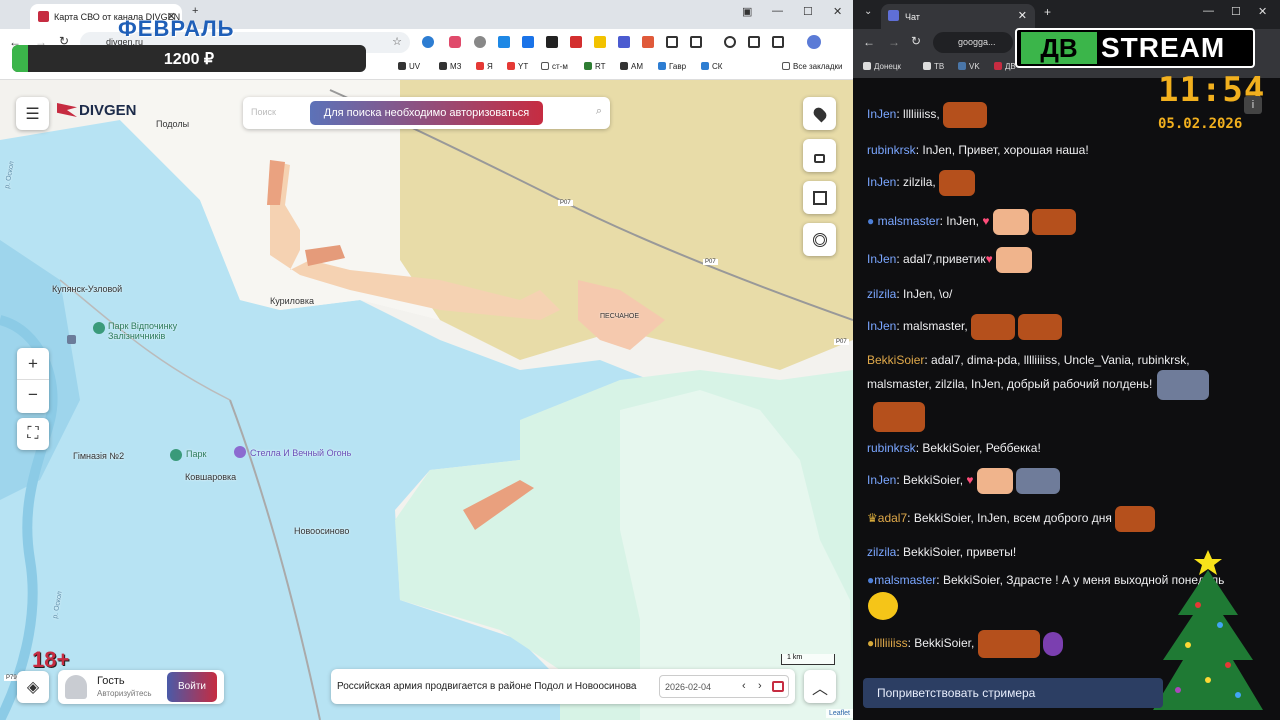 This screenshot has width=1280, height=720. I want to click on overlay-month: ФЕВРАЛЬ, so click(176, 28).